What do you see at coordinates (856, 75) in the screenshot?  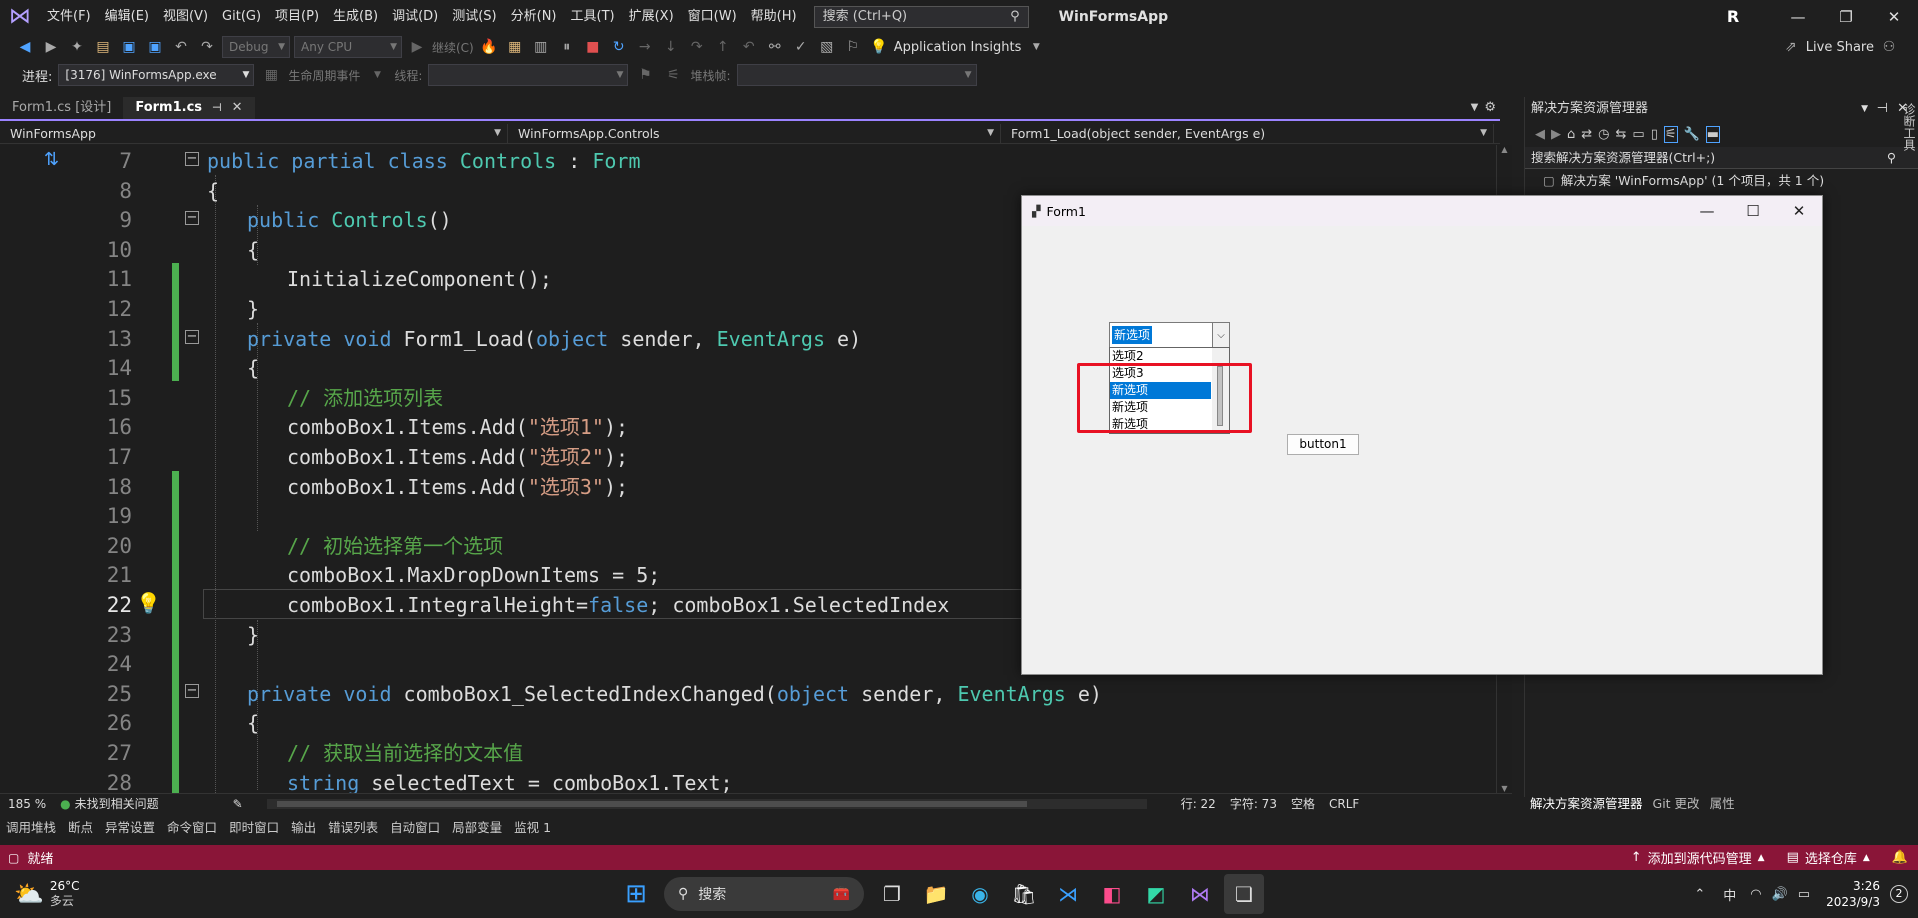 I see `stackframe-select: ▼` at bounding box center [856, 75].